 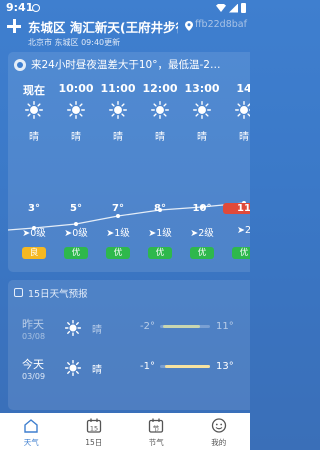 I want to click on hour-time: 现在, so click(x=34, y=90).